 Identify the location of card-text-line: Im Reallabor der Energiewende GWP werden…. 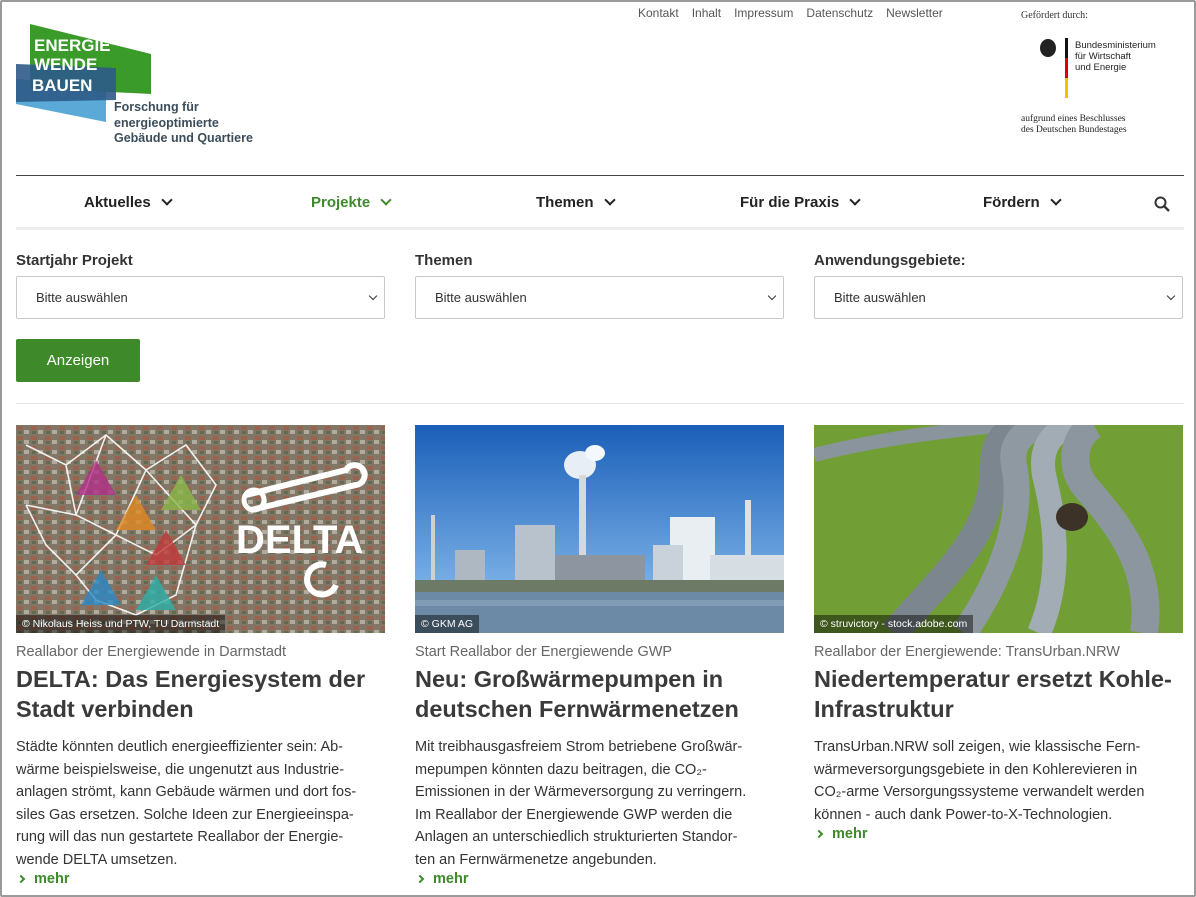
(574, 814).